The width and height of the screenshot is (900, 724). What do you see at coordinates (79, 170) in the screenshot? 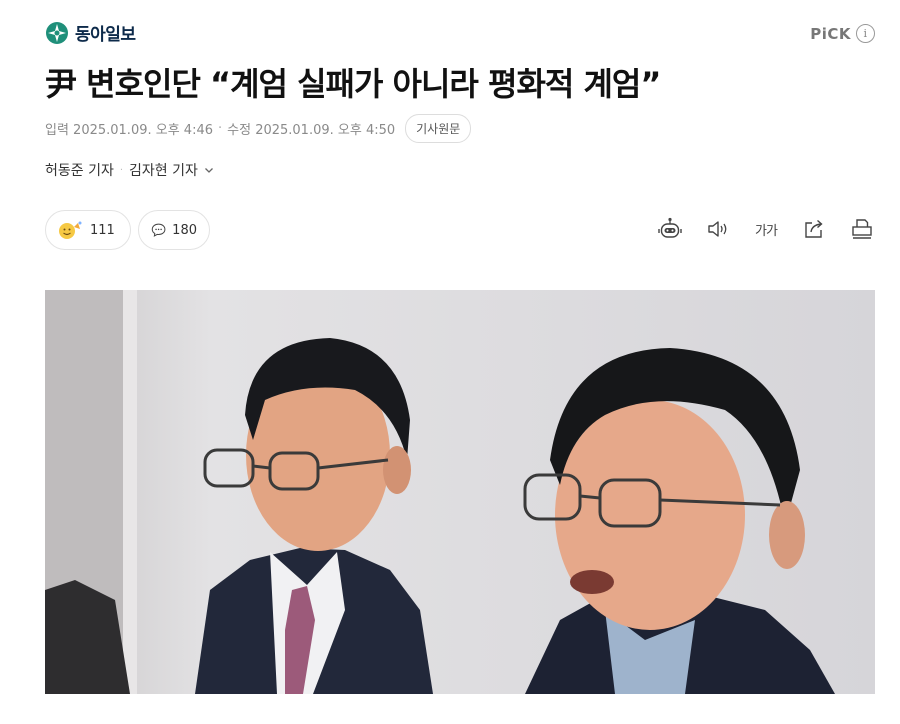
I see `reporter-name: 허동준 기자` at bounding box center [79, 170].